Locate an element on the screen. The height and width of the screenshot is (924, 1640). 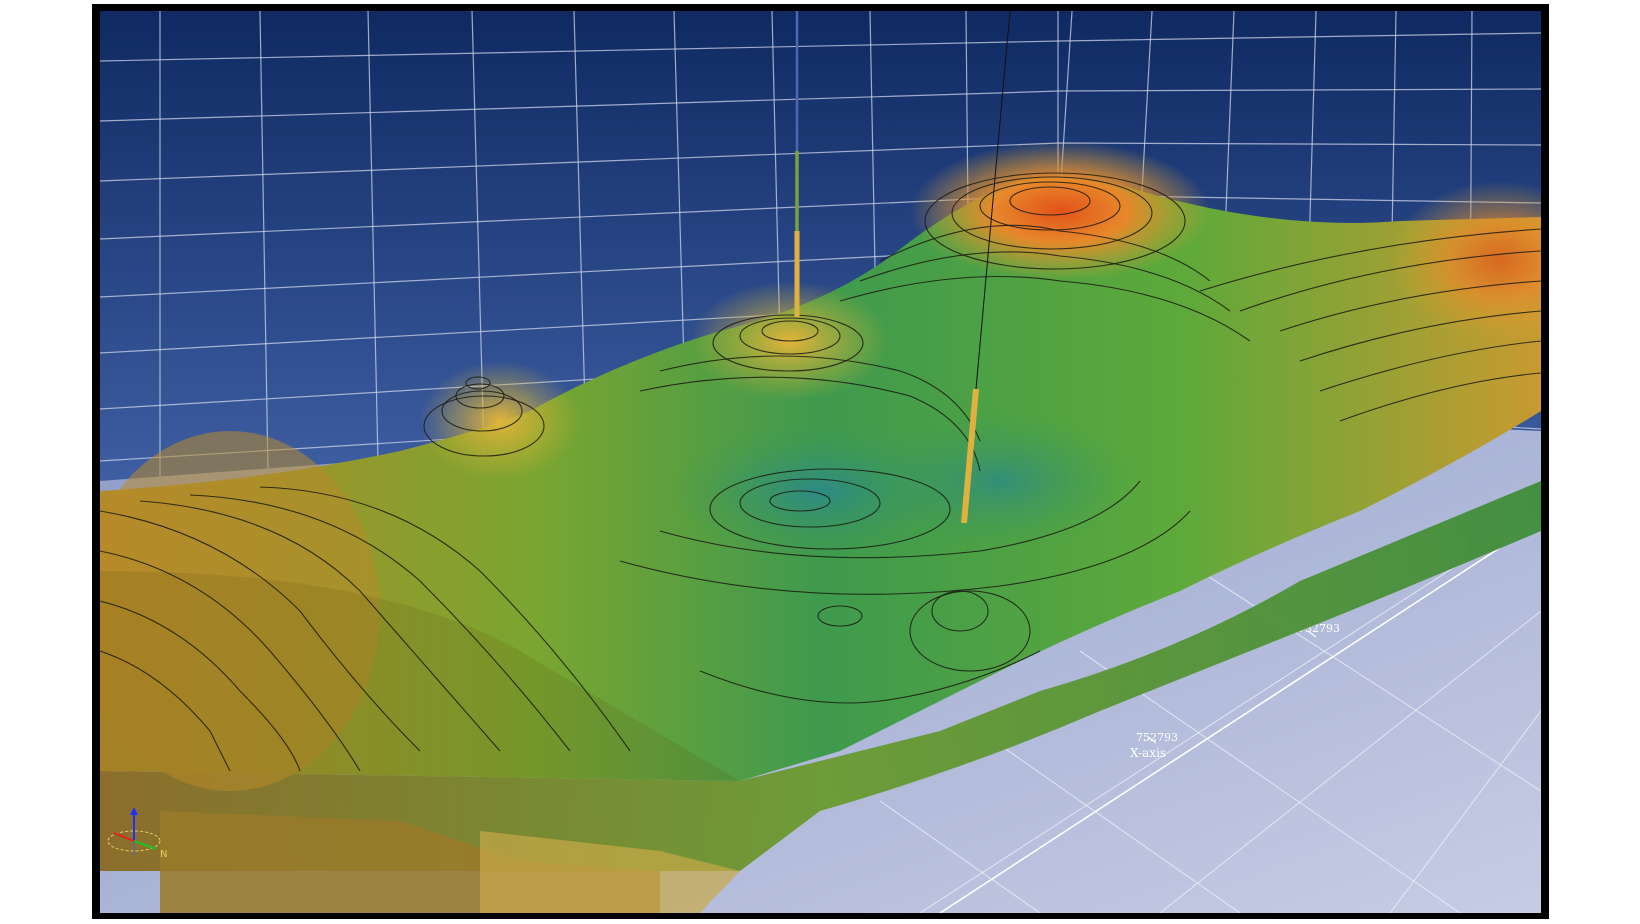
north-label: N is located at coordinates (163, 854).